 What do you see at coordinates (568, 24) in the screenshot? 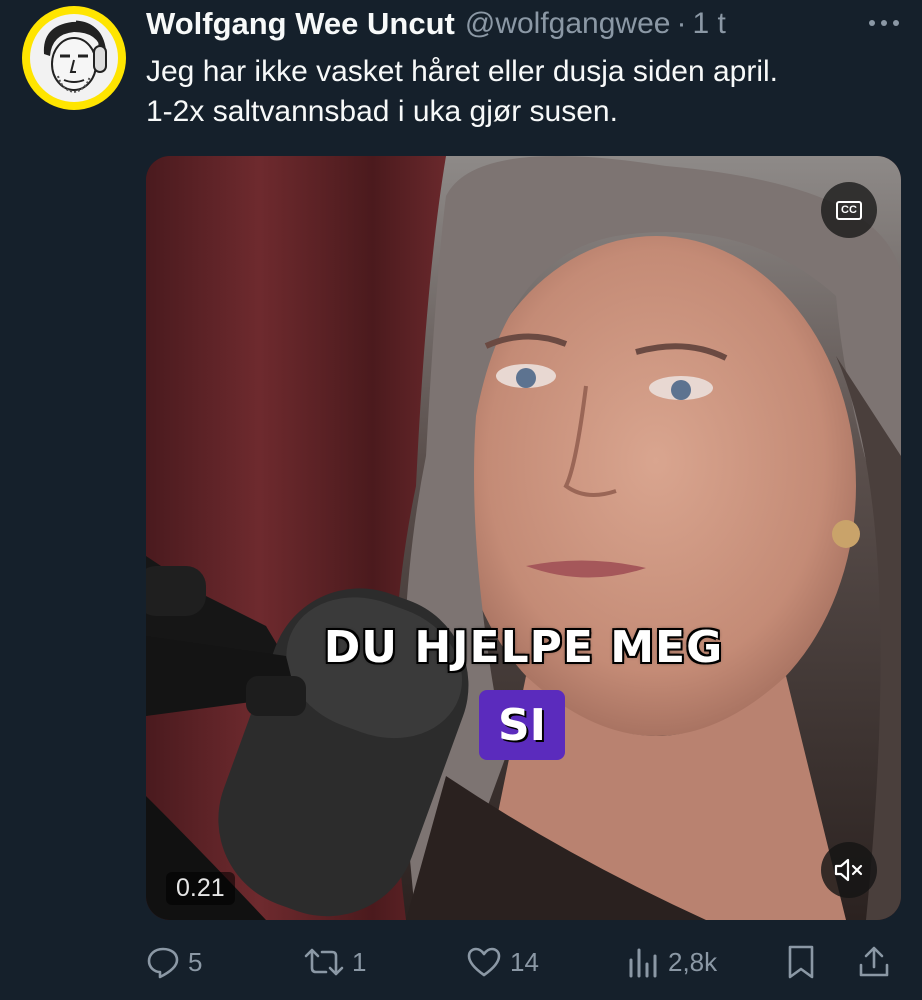
I see `user-handle: @wolfgangwee` at bounding box center [568, 24].